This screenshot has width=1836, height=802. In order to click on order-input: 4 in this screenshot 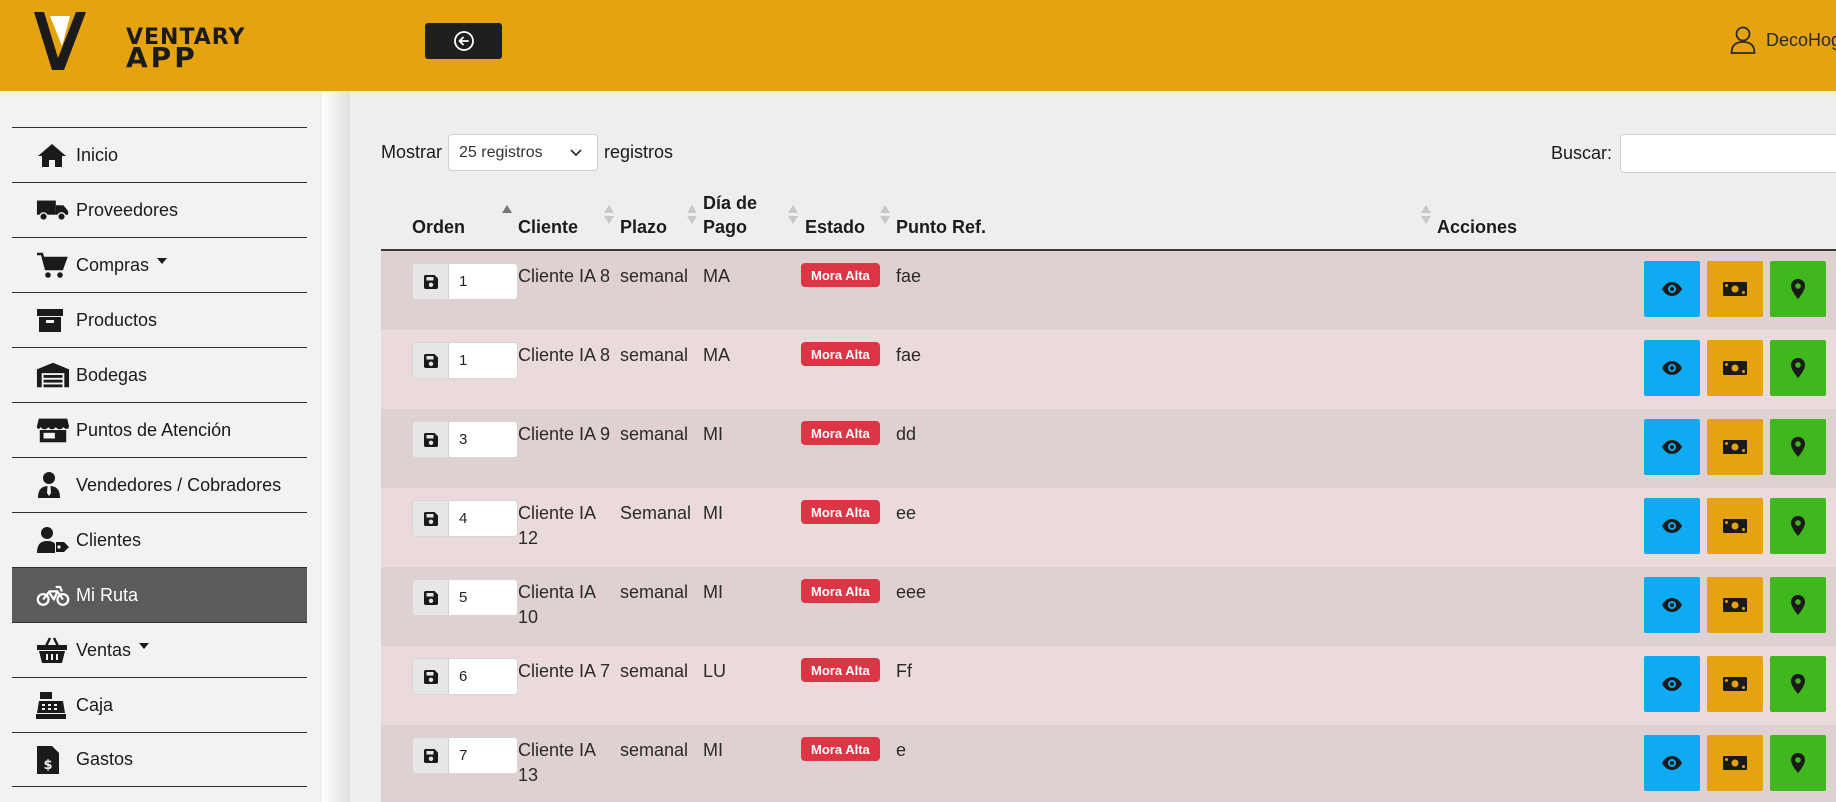, I will do `click(483, 518)`.